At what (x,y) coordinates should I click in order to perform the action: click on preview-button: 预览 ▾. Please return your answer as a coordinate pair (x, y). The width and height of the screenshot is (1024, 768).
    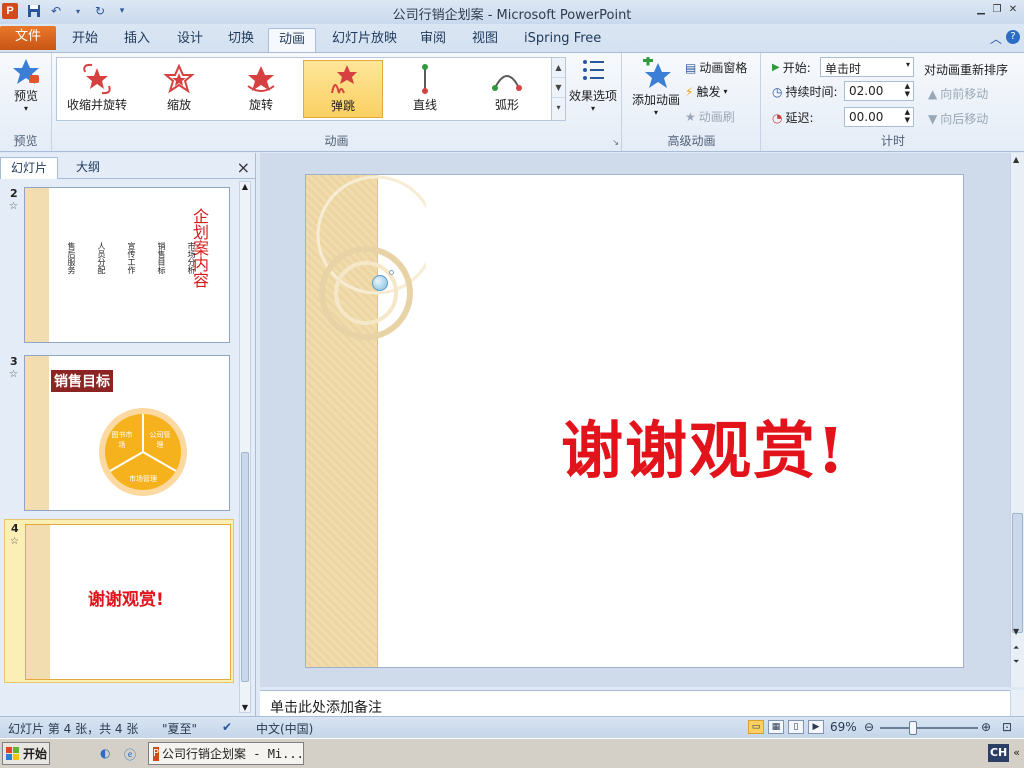
    Looking at the image, I should click on (26, 85).